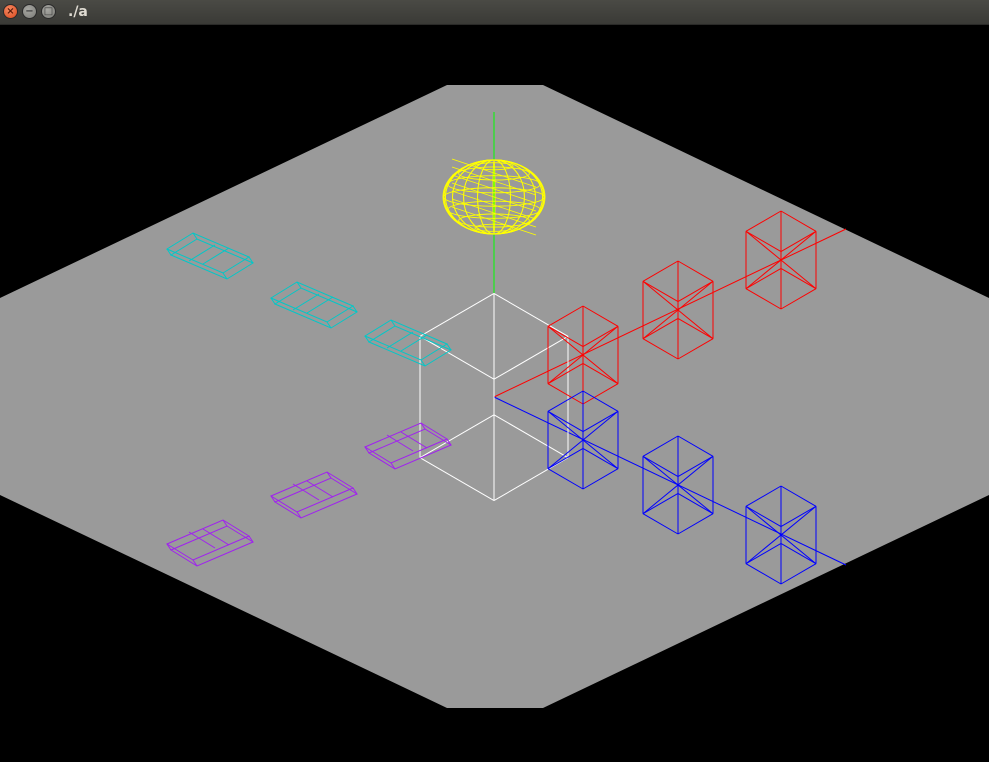  Describe the element at coordinates (494, 12) in the screenshot. I see `window-titlebar: × − □ ./a` at that location.